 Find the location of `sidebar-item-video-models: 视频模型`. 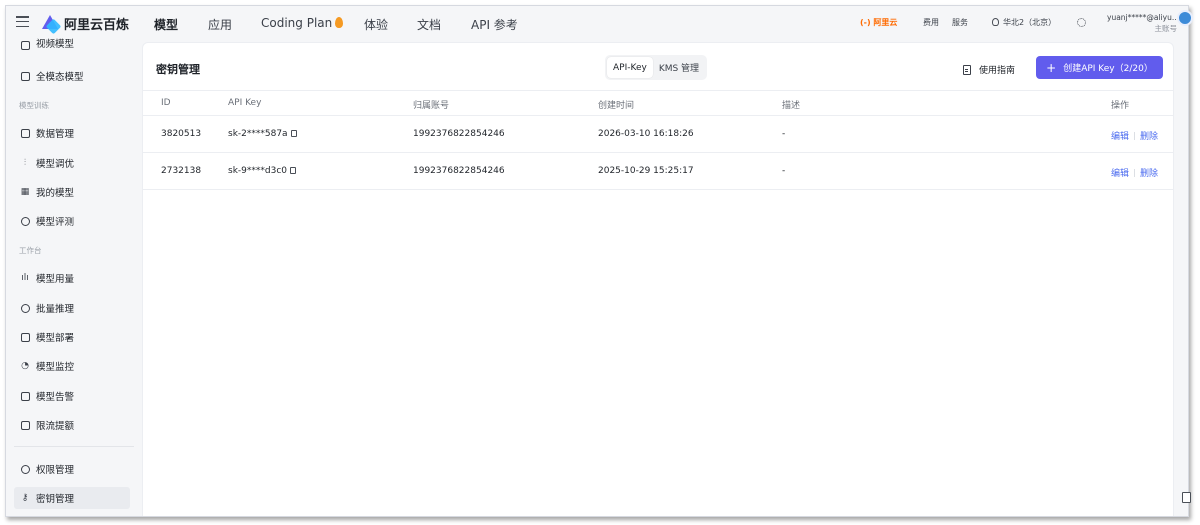

sidebar-item-video-models: 视频模型 is located at coordinates (72, 43).